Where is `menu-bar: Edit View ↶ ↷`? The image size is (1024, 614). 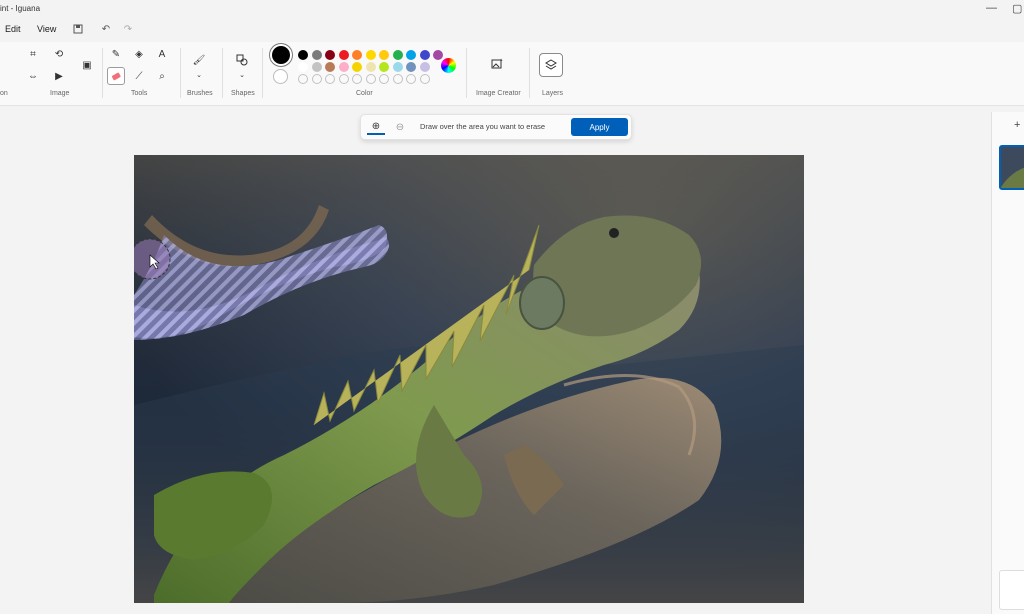
menu-bar: Edit View ↶ ↷ is located at coordinates (512, 30).